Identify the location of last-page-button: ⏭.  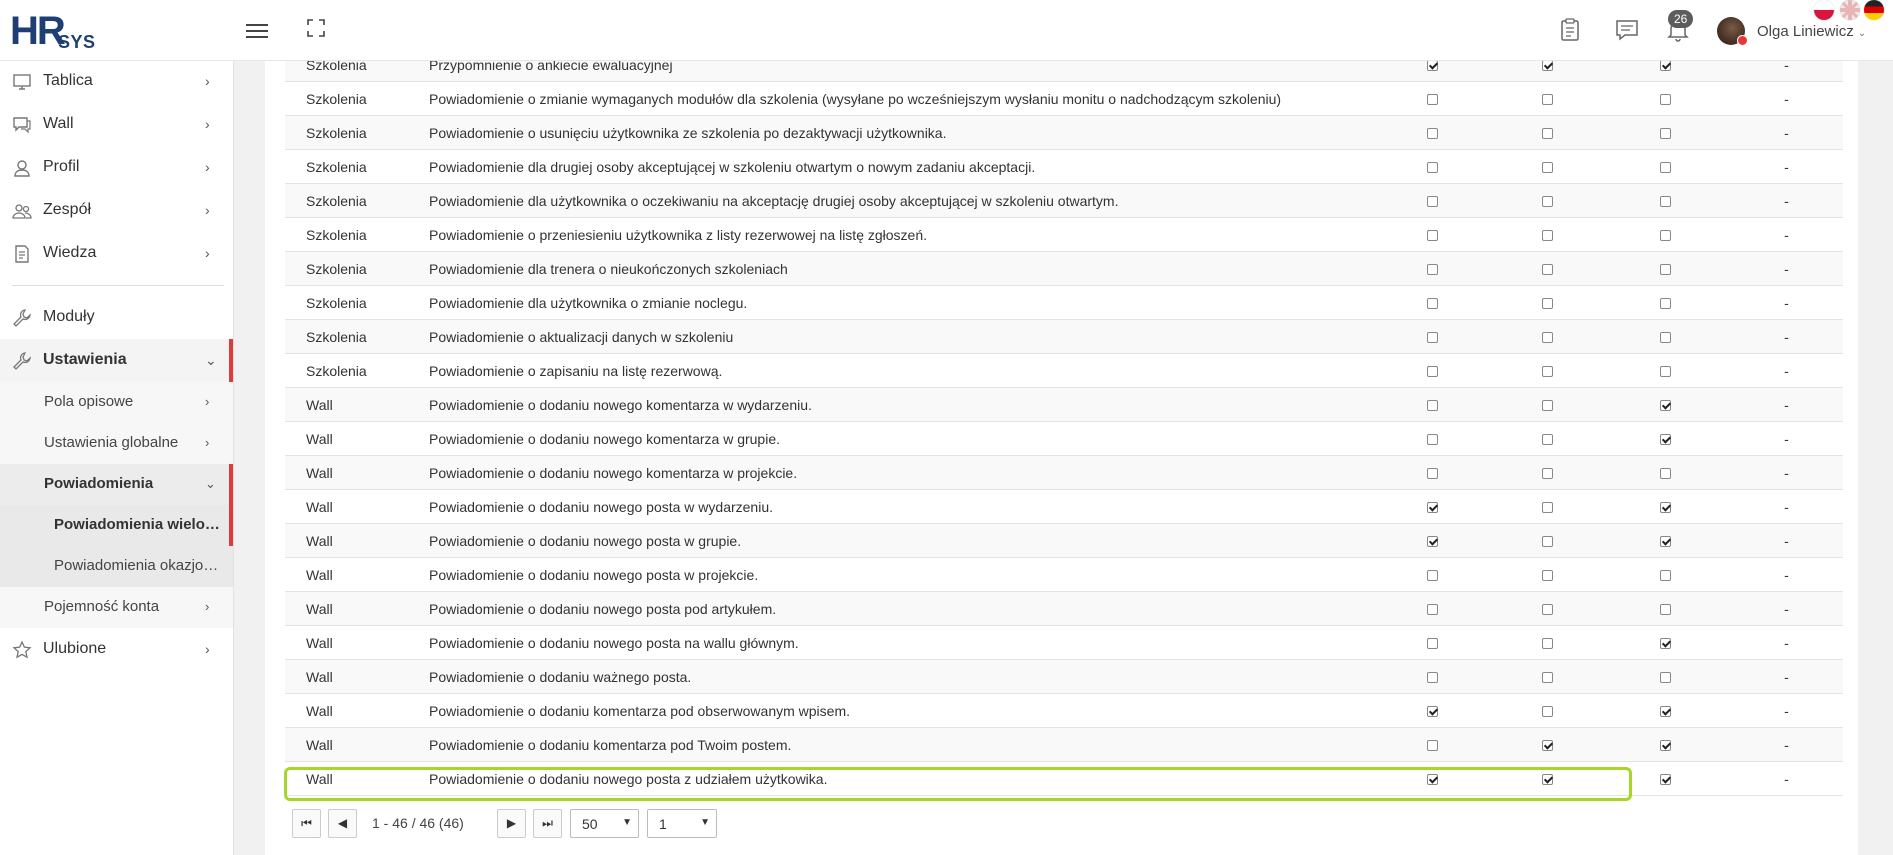
(547, 823).